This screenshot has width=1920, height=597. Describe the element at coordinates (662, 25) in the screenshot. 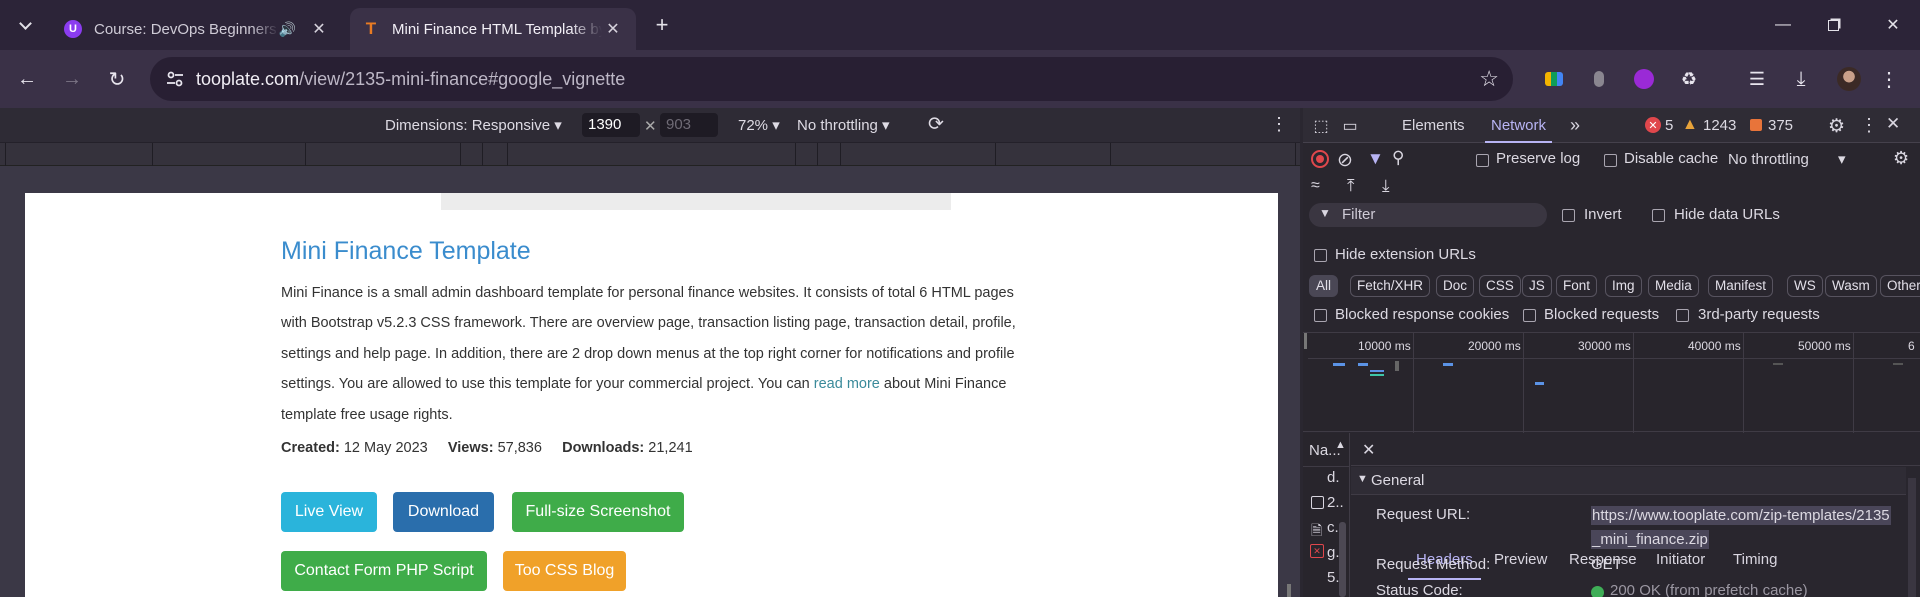

I see `new-tab-button: +` at that location.